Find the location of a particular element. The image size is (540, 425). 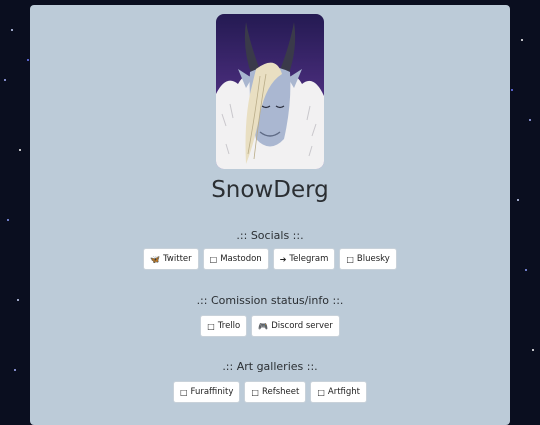

furaffinity-icon: □ is located at coordinates (183, 392).